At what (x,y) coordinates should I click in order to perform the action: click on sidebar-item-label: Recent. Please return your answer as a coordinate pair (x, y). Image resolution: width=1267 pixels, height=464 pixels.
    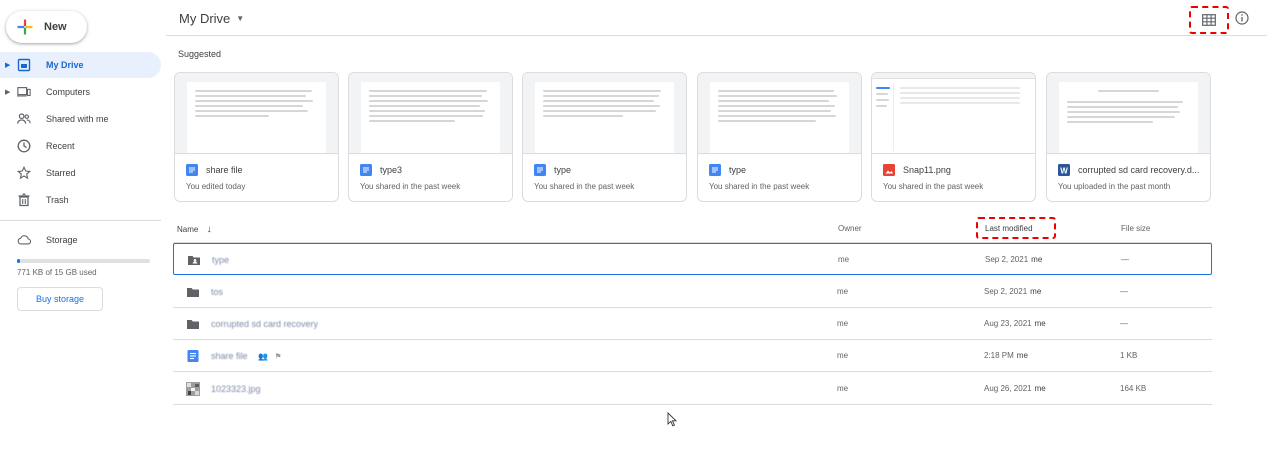
    Looking at the image, I should click on (60, 146).